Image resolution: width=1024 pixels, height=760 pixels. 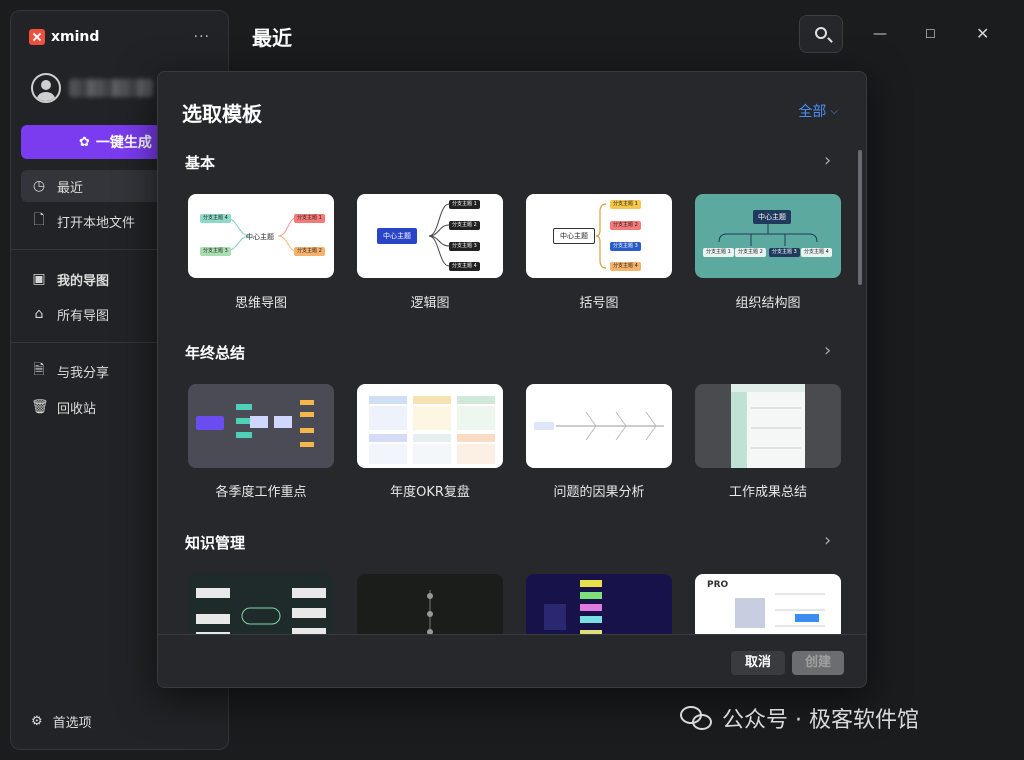 I want to click on generate-label: 一键生成, so click(x=123, y=143).